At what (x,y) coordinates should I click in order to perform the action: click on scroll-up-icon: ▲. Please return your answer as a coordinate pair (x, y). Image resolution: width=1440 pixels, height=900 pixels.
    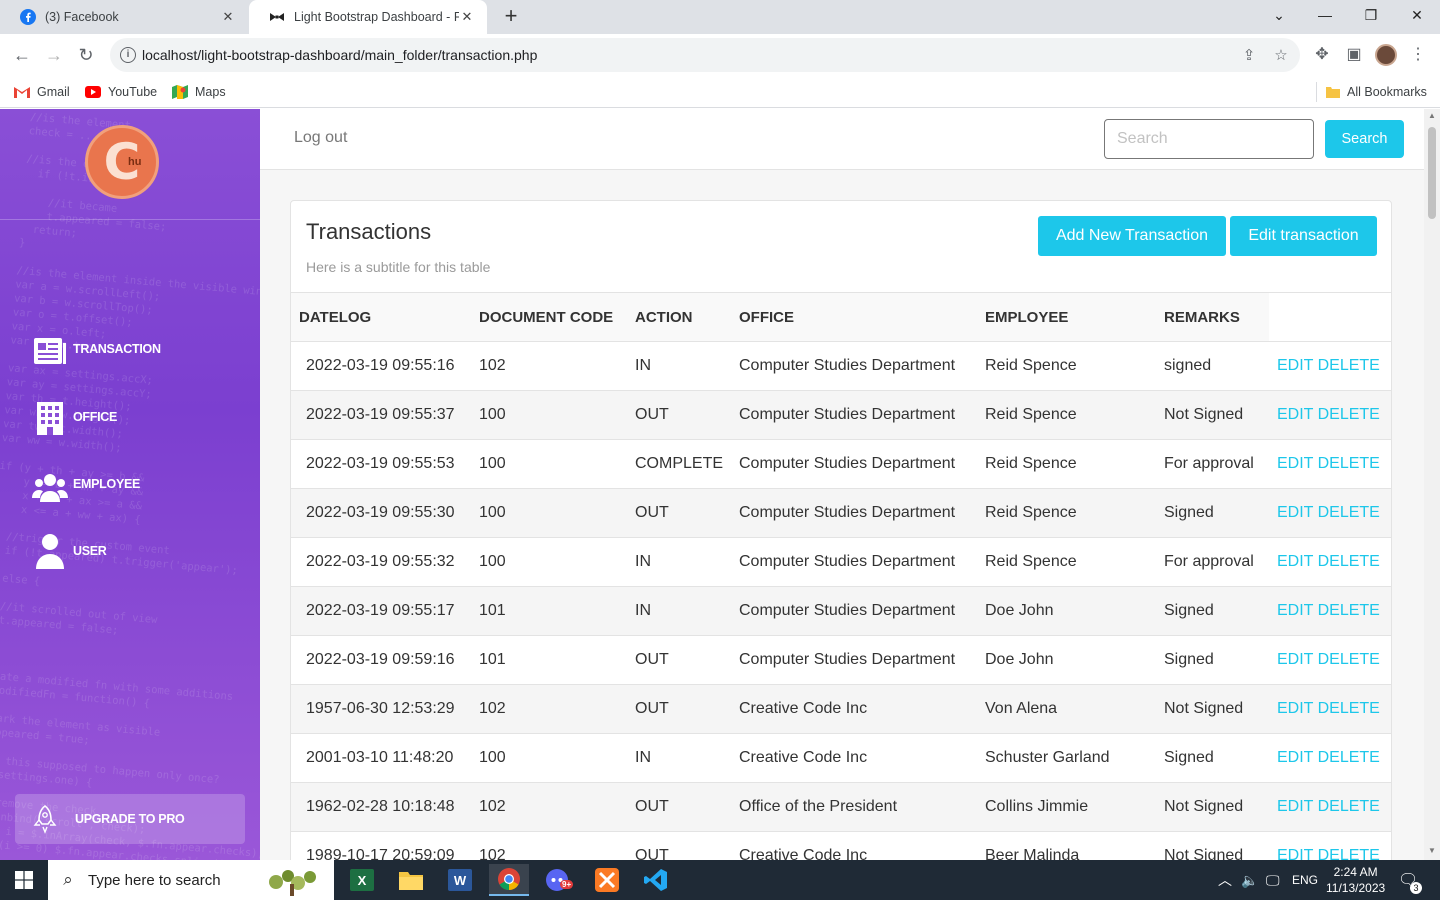
    Looking at the image, I should click on (1432, 115).